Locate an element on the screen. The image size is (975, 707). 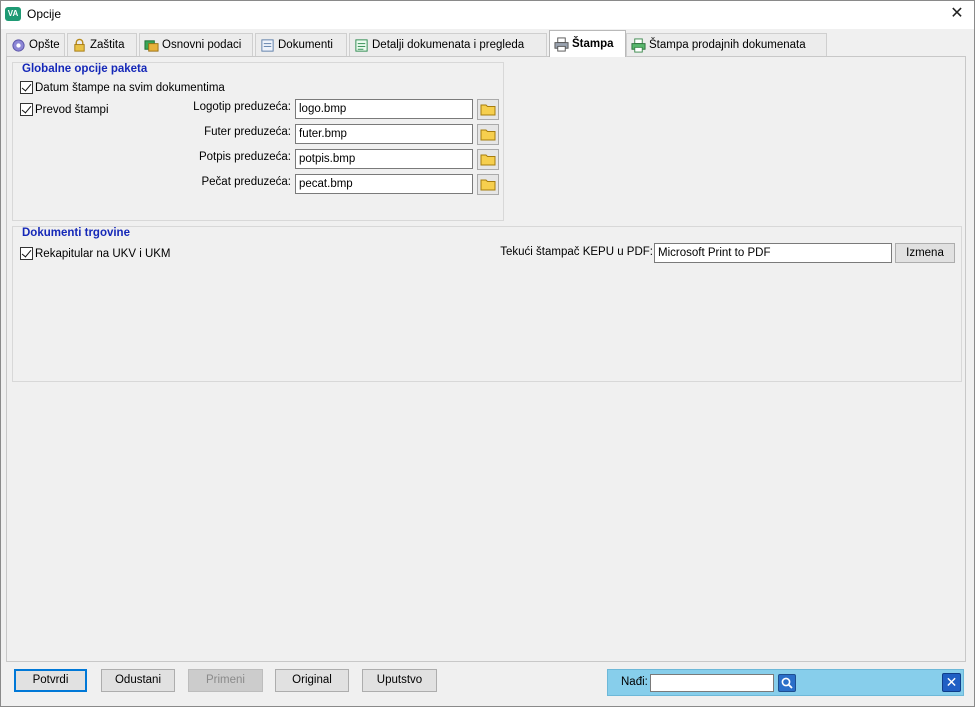
confirm-button: Potvrdi is located at coordinates (50, 680).